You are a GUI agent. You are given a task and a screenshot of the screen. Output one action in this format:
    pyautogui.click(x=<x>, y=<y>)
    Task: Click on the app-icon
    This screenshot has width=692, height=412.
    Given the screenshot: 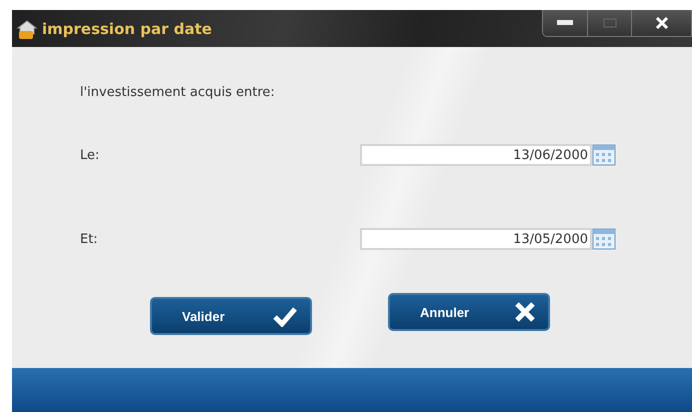 What is the action you would take?
    pyautogui.click(x=27, y=29)
    